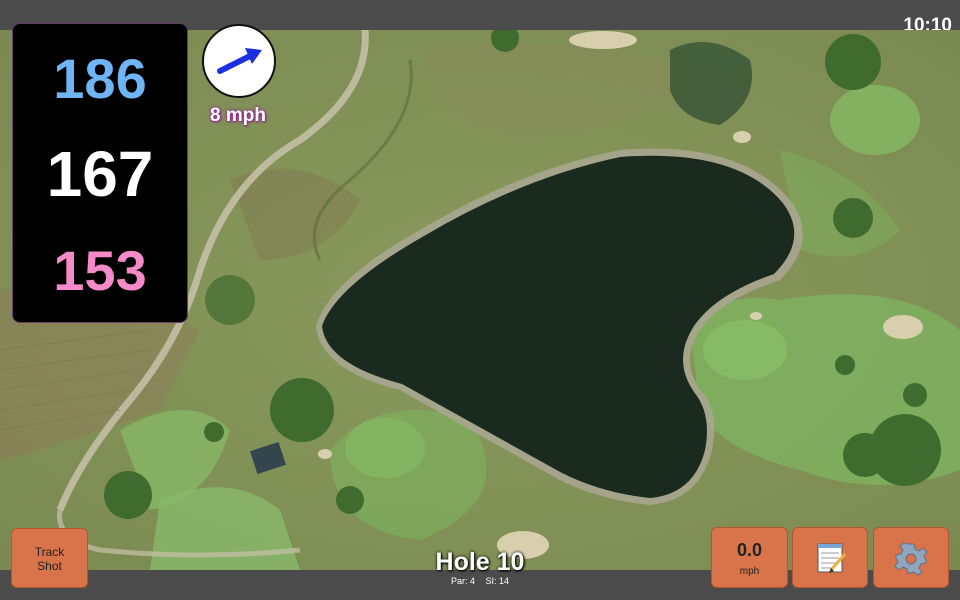 This screenshot has width=960, height=600. Describe the element at coordinates (749, 571) in the screenshot. I see `speed-unit: mph` at that location.